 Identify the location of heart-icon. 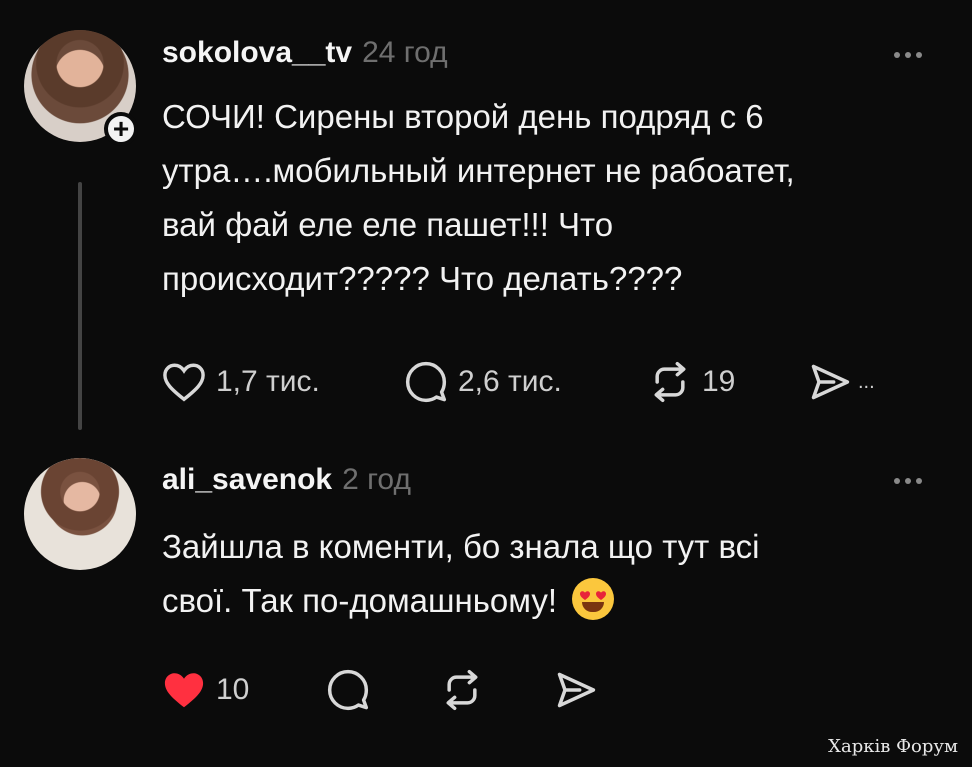
(184, 382).